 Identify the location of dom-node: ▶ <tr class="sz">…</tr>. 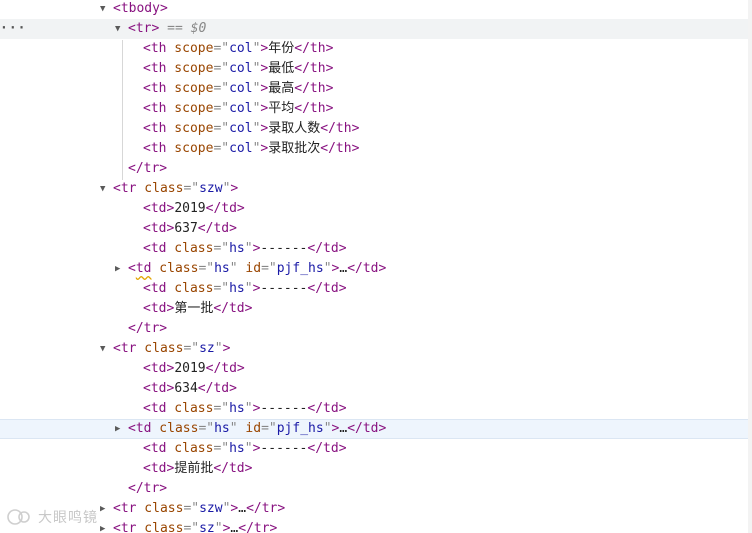
(376, 526).